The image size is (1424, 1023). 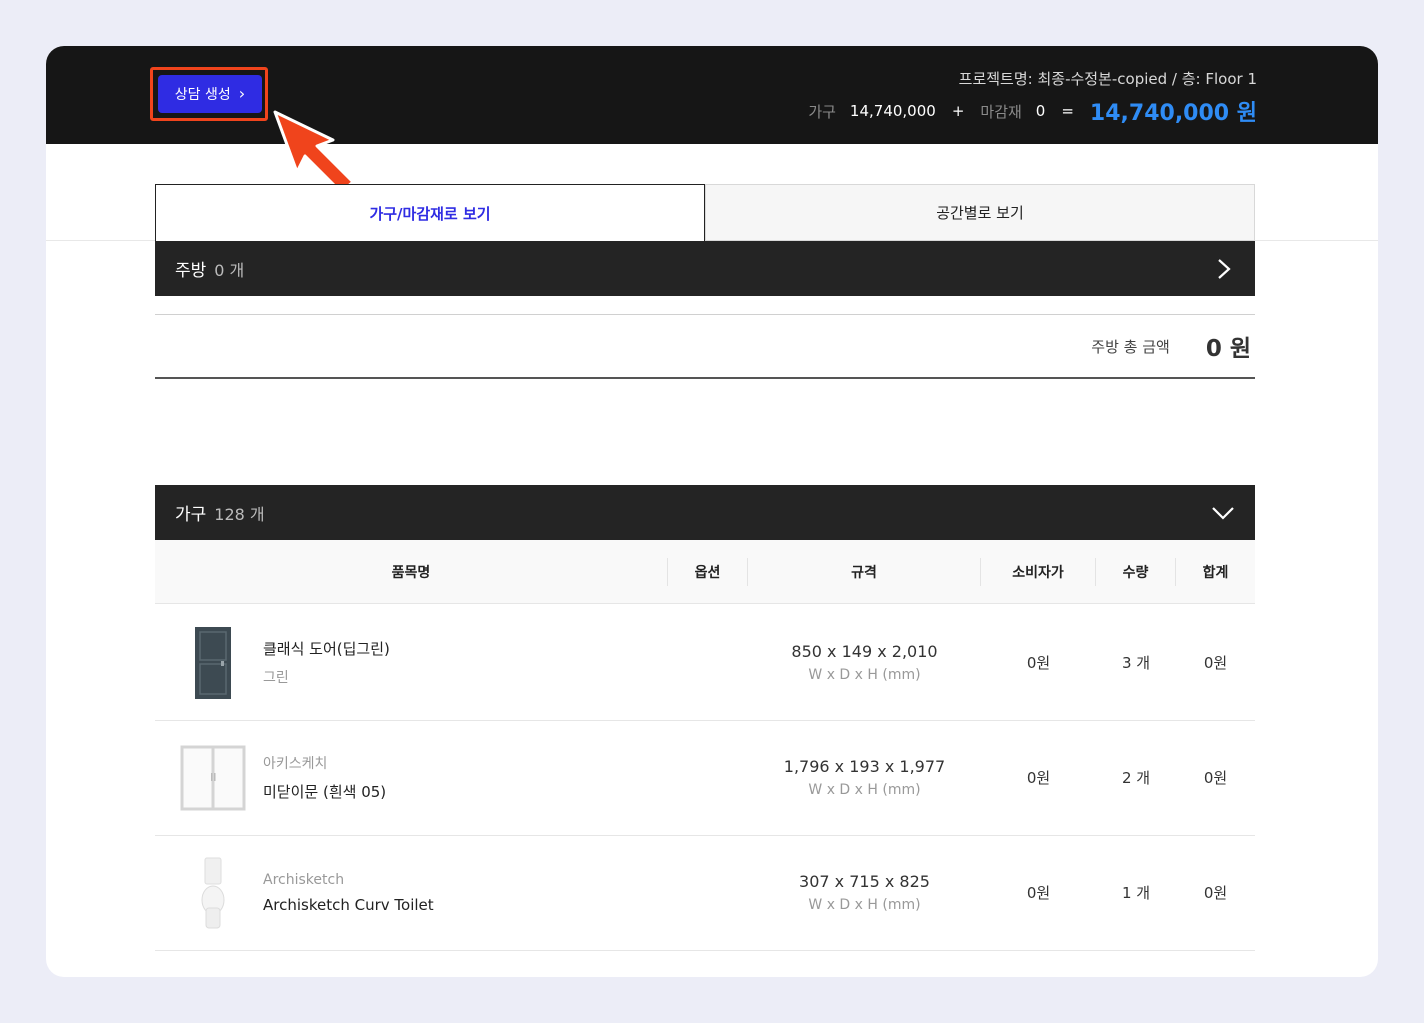 I want to click on kitchen-total-label: 주방 총 금액, so click(x=1130, y=346).